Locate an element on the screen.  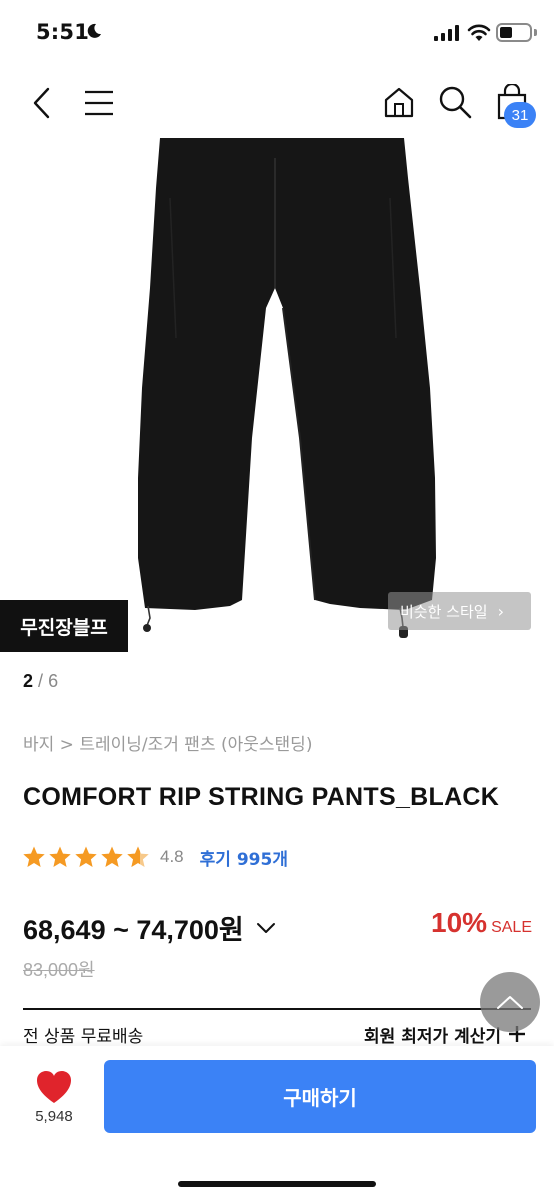
battery-tip is located at coordinates (535, 32).